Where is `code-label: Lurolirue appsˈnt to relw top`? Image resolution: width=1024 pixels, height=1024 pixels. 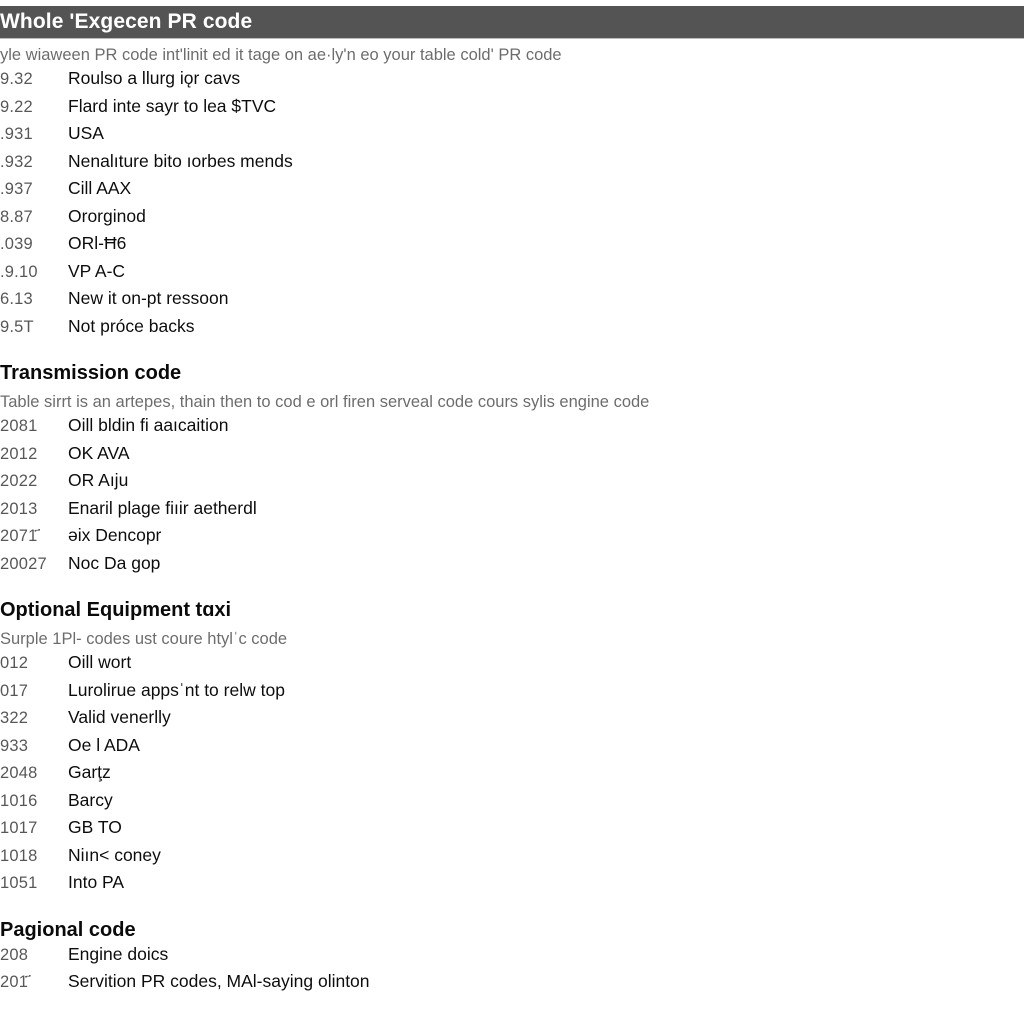
code-label: Lurolirue appsˈnt to relw top is located at coordinates (176, 689).